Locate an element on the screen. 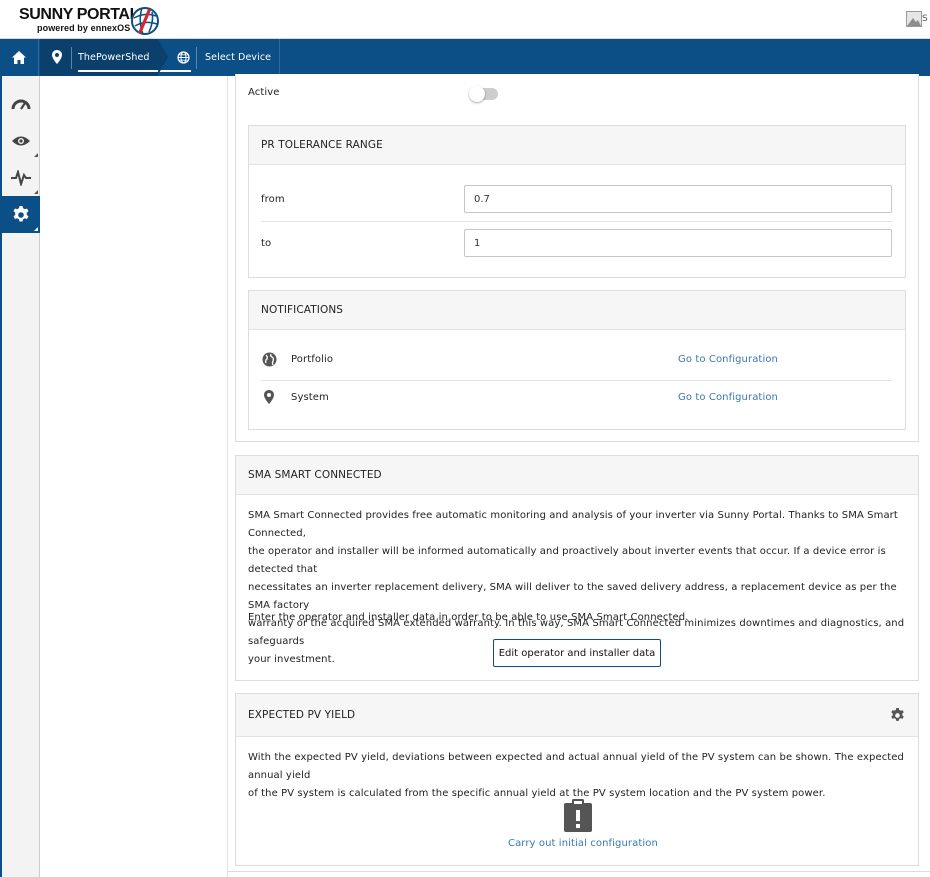 The width and height of the screenshot is (930, 877). plant-selector: ThePowerShed is located at coordinates (115, 57).